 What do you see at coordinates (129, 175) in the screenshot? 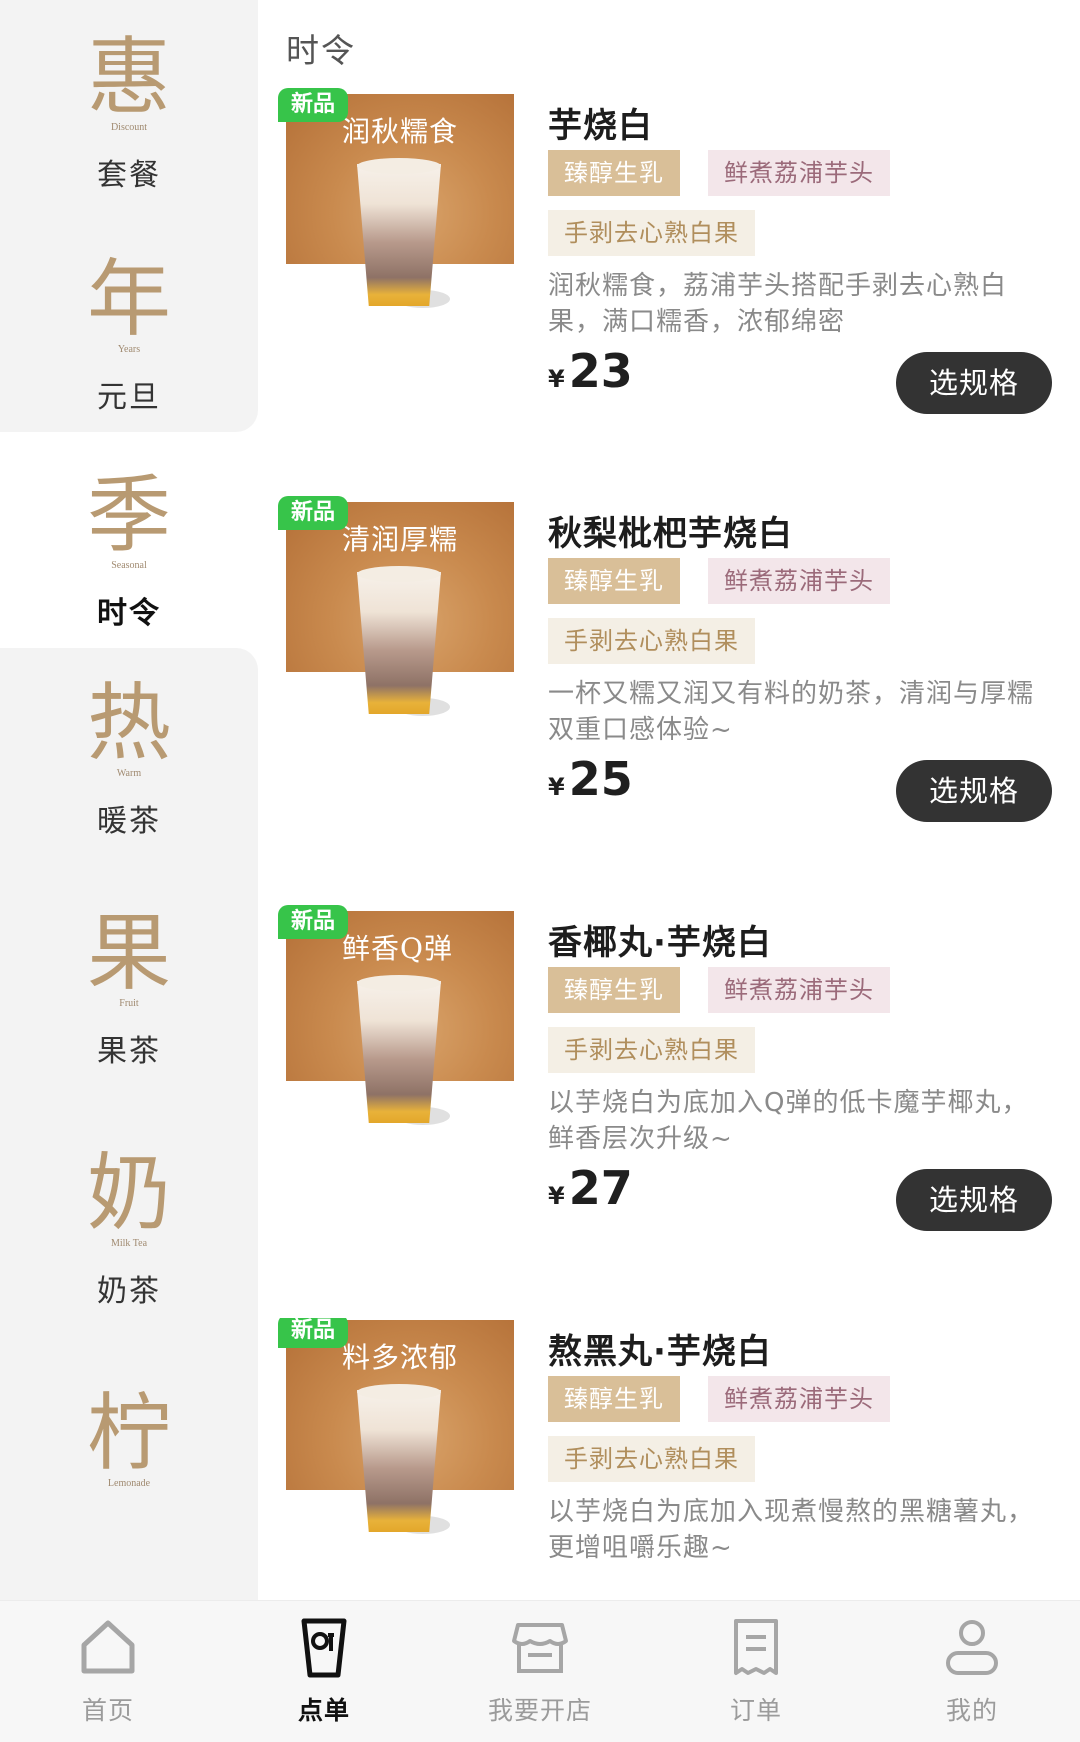
I see `category-label: 套餐` at bounding box center [129, 175].